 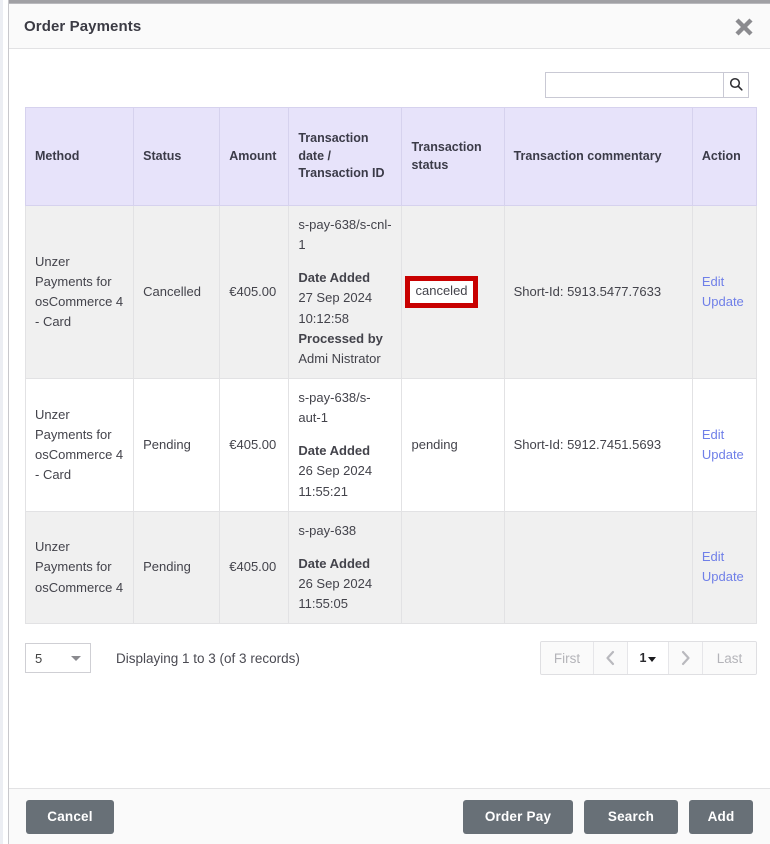 What do you see at coordinates (598, 444) in the screenshot?
I see `cell-transaction-commentary: Short-Id: 5912.7451.5693` at bounding box center [598, 444].